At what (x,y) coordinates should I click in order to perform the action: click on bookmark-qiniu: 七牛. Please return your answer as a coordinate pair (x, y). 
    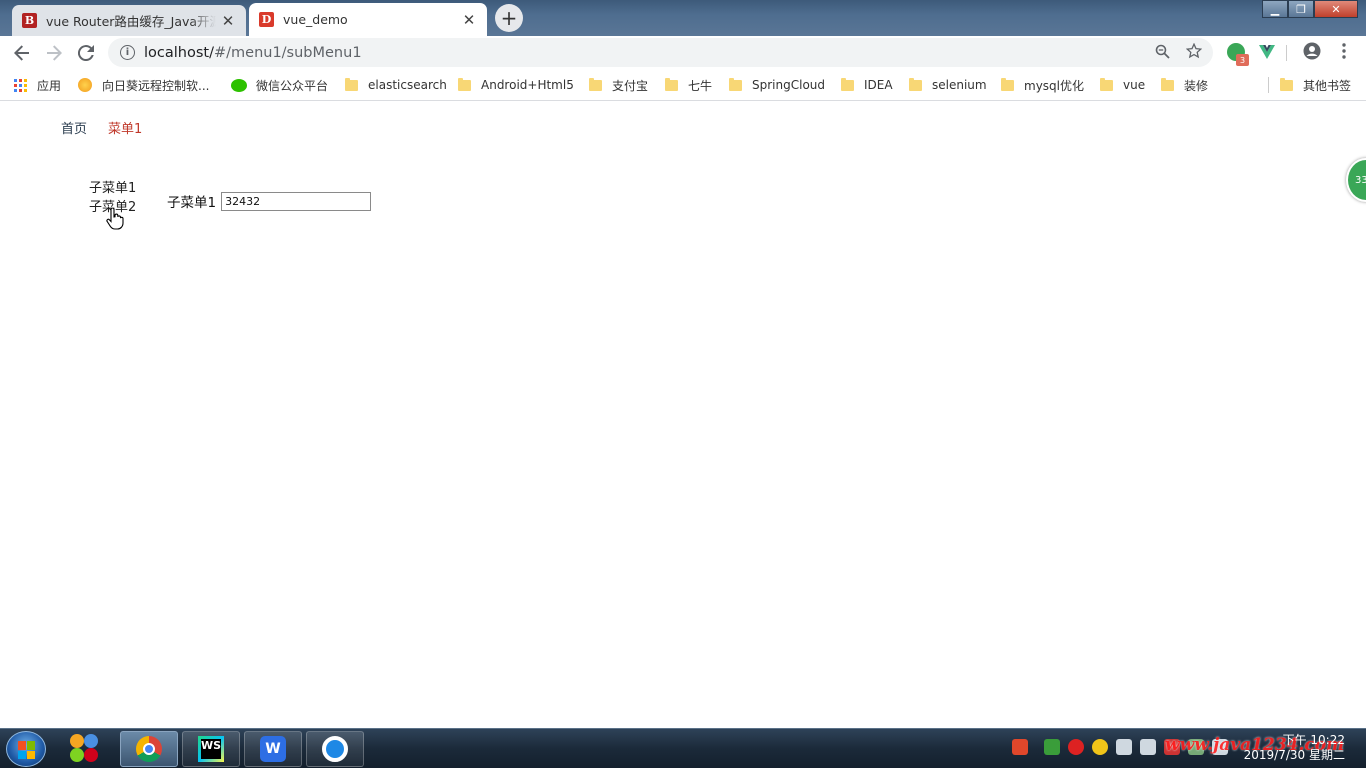
    Looking at the image, I should click on (688, 85).